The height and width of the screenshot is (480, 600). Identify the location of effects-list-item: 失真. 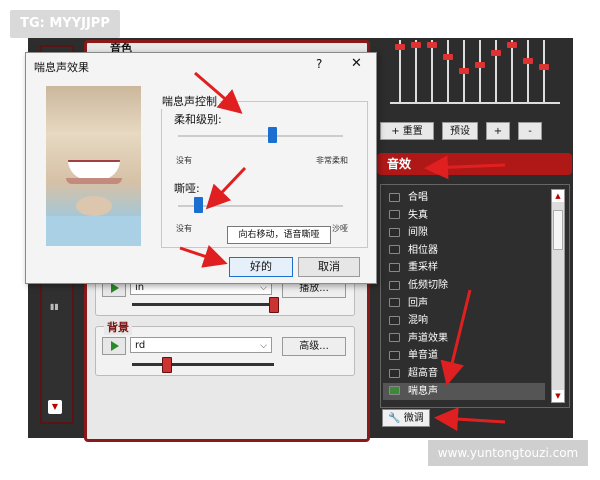
(408, 215).